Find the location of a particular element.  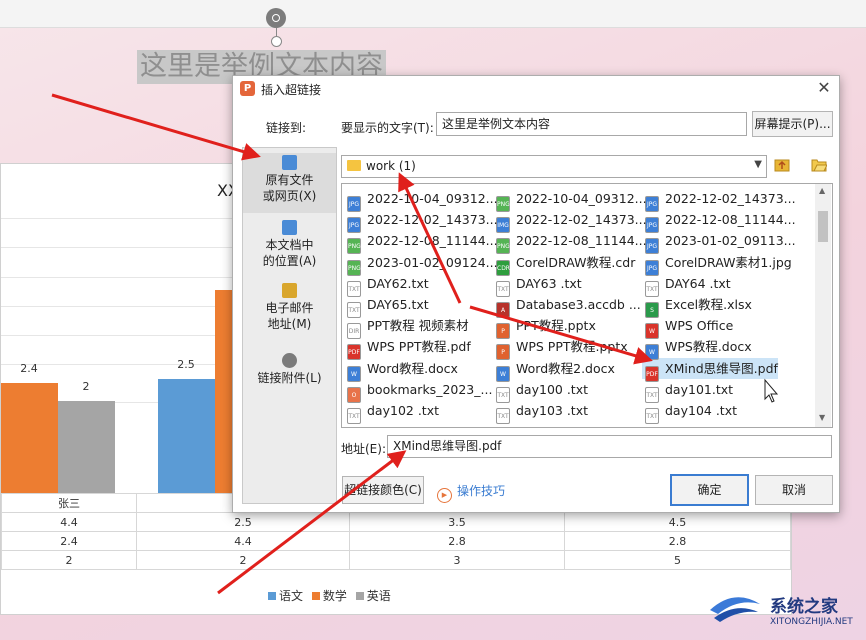

dialog-title: 插入超链接 is located at coordinates (291, 90).